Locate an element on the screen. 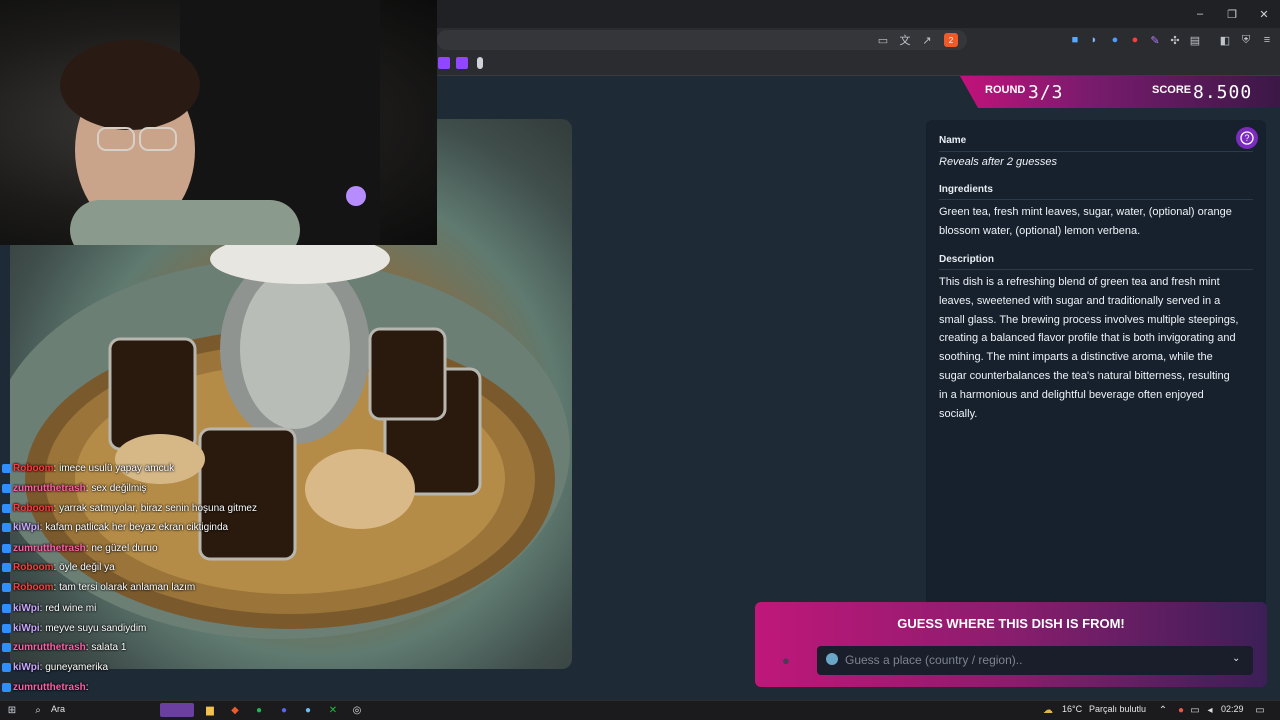 This screenshot has width=1280, height=720. chat-line: Roboom: öyle değil ya is located at coordinates (58, 567).